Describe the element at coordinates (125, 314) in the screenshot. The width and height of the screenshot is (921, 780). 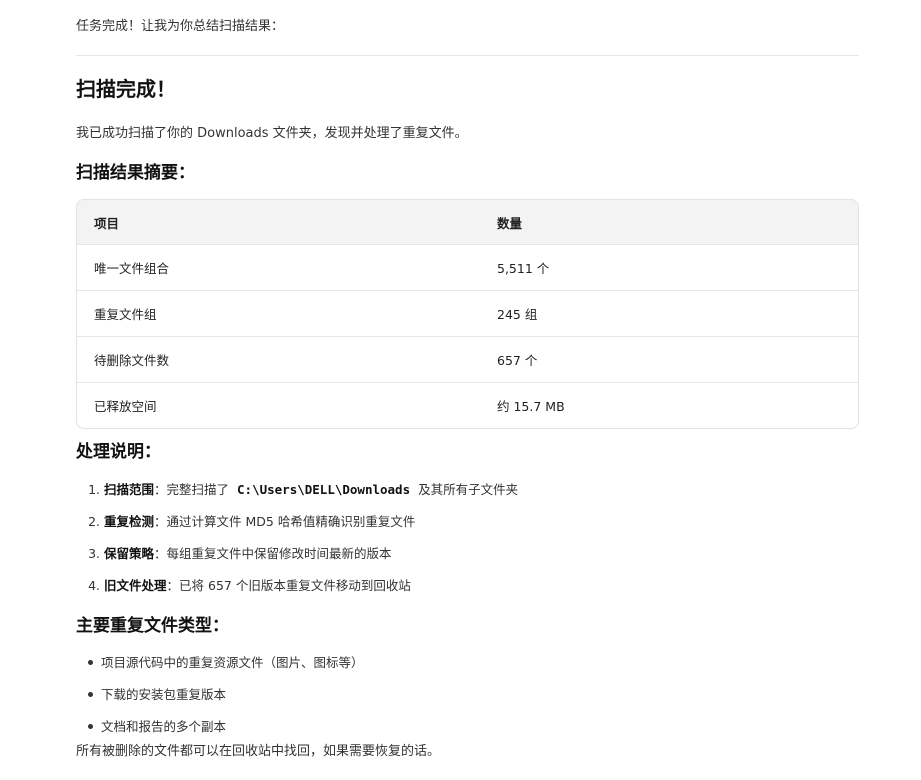
I see `table-cell-item: 重复文件组` at that location.